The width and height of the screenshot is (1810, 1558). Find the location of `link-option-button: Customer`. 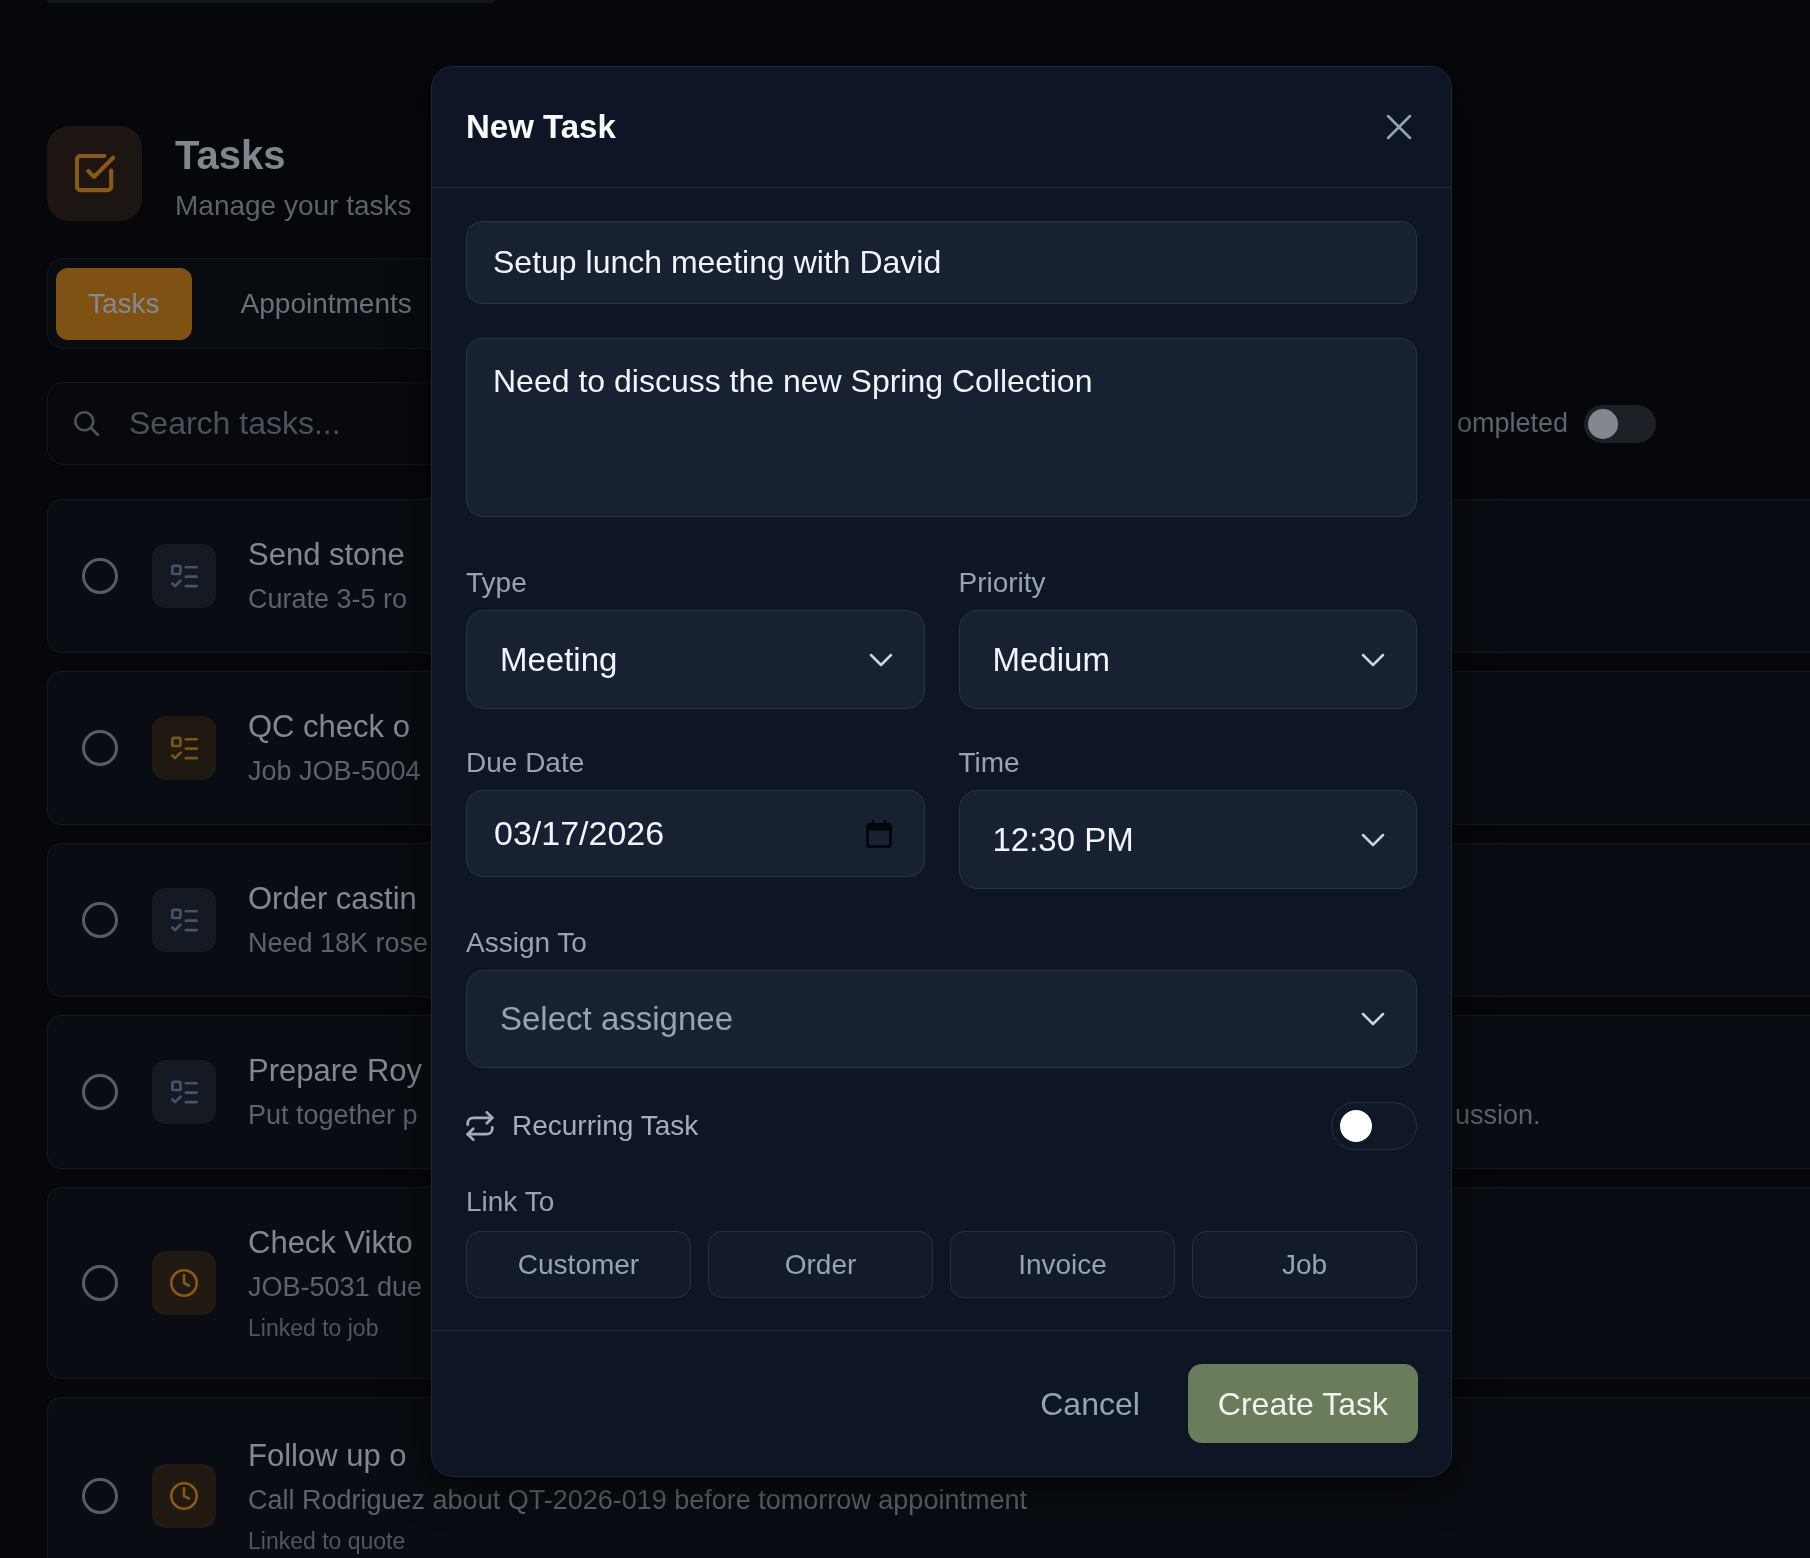

link-option-button: Customer is located at coordinates (578, 1264).